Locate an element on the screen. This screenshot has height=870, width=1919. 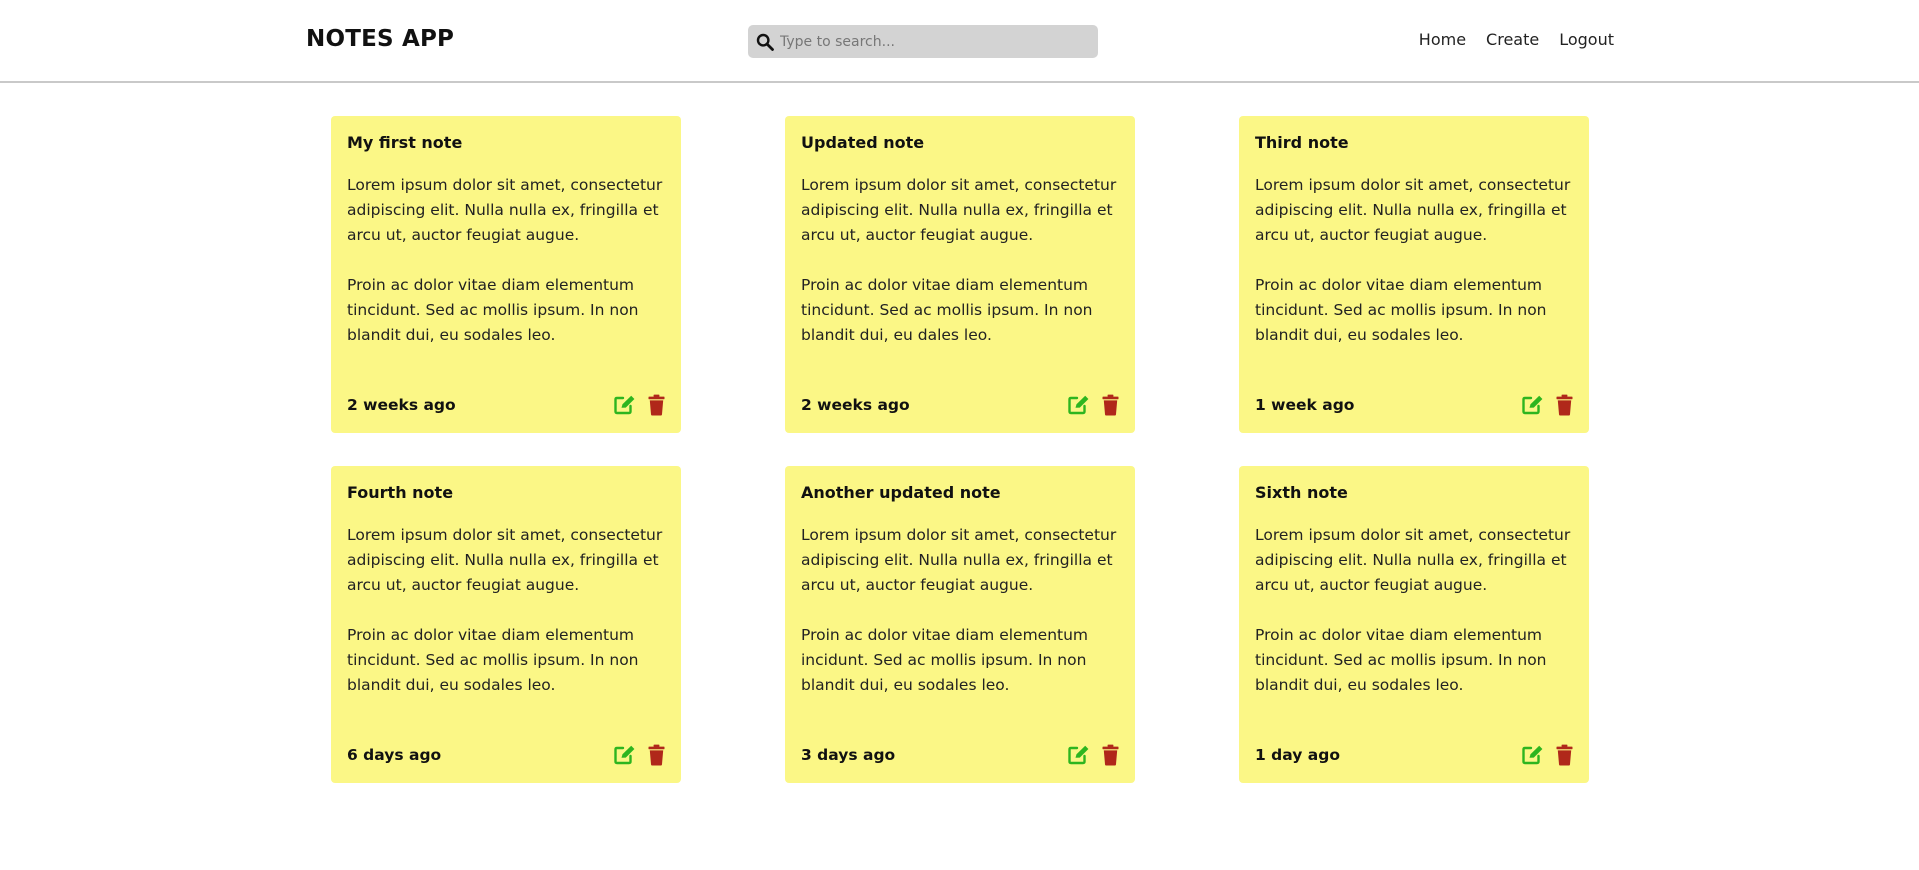
note-footer: 1 day ago is located at coordinates (1414, 755).